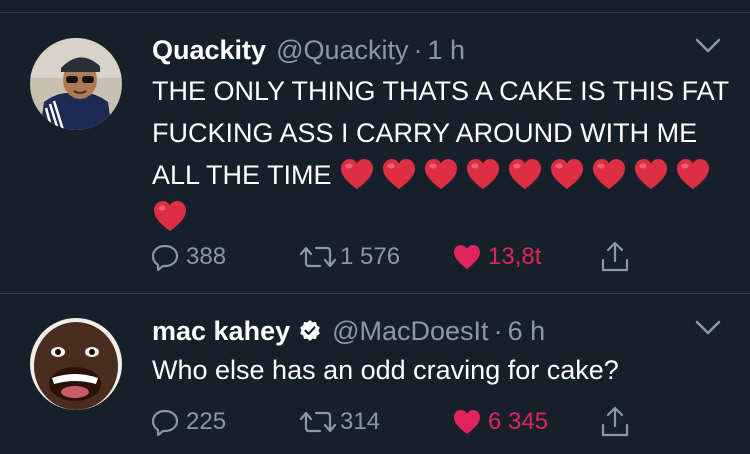 The width and height of the screenshot is (750, 454). I want to click on tweet-header: Quackity @Quackity · 1 h, so click(308, 50).